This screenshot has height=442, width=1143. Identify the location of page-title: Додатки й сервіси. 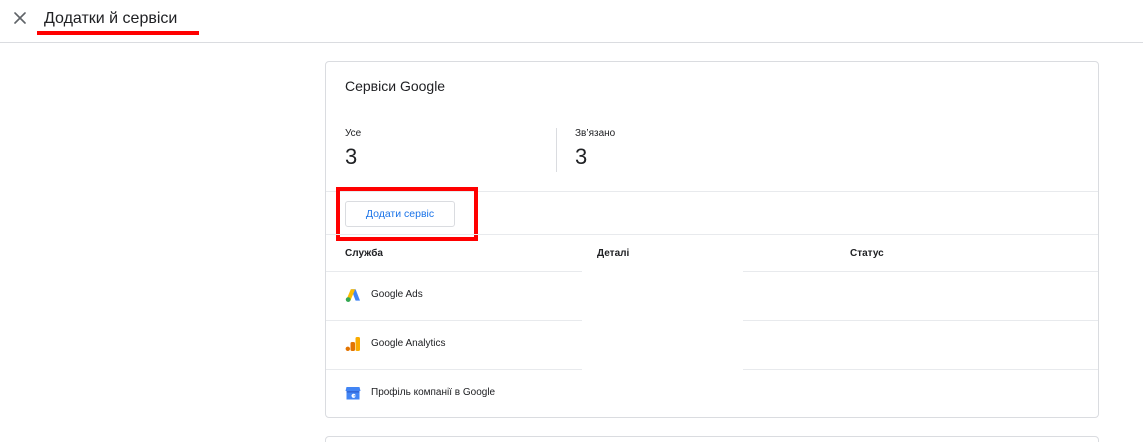
(111, 18).